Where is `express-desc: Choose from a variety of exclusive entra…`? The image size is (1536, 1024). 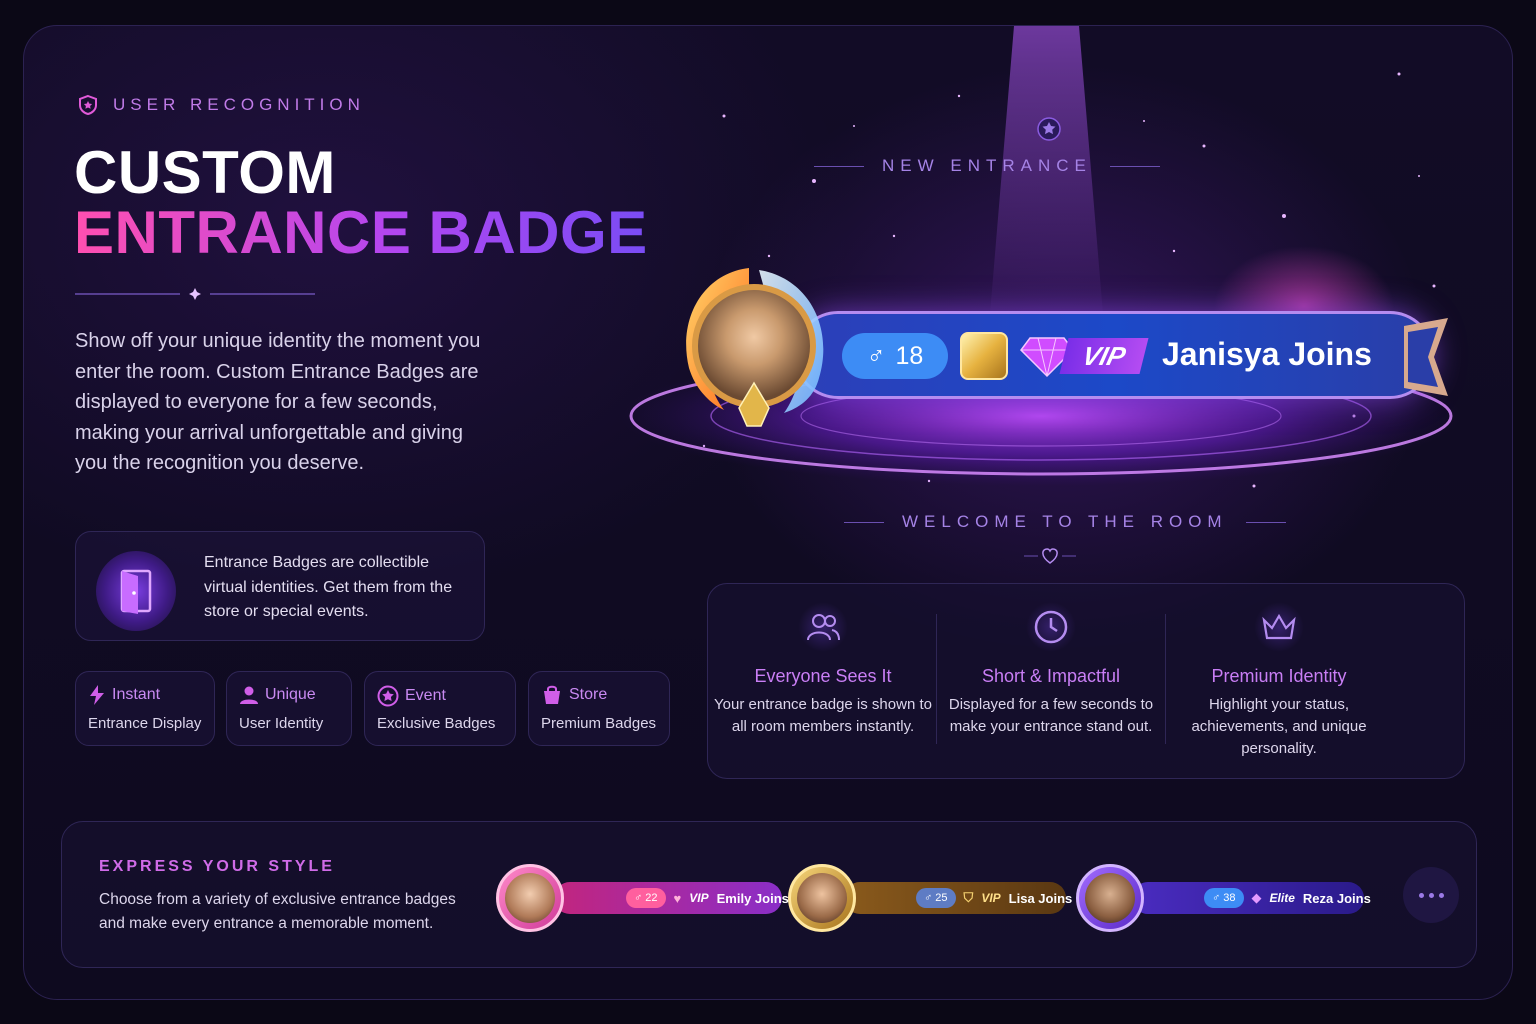
express-desc: Choose from a variety of exclusive entra… is located at coordinates (277, 912).